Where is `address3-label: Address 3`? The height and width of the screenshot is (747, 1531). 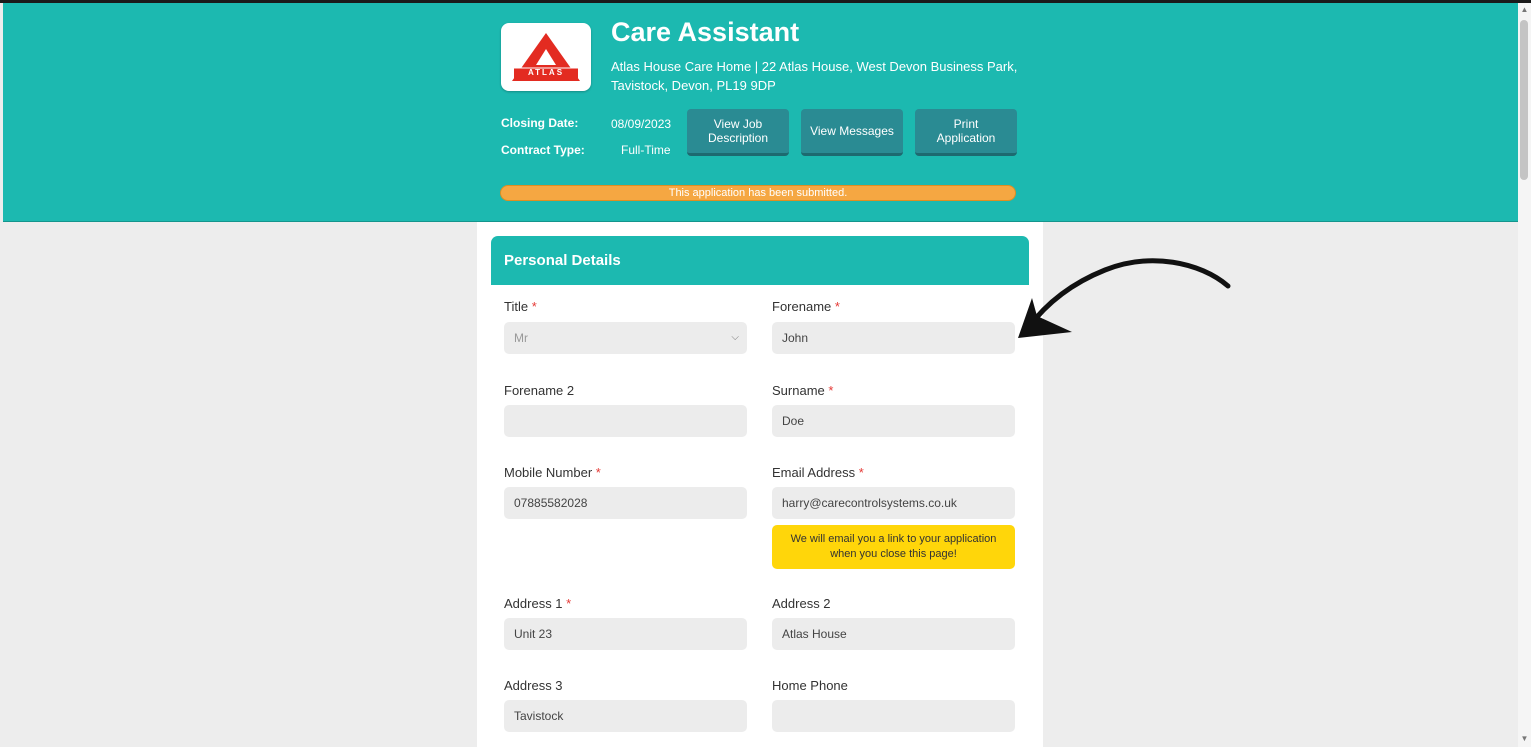
address3-label: Address 3 is located at coordinates (533, 685).